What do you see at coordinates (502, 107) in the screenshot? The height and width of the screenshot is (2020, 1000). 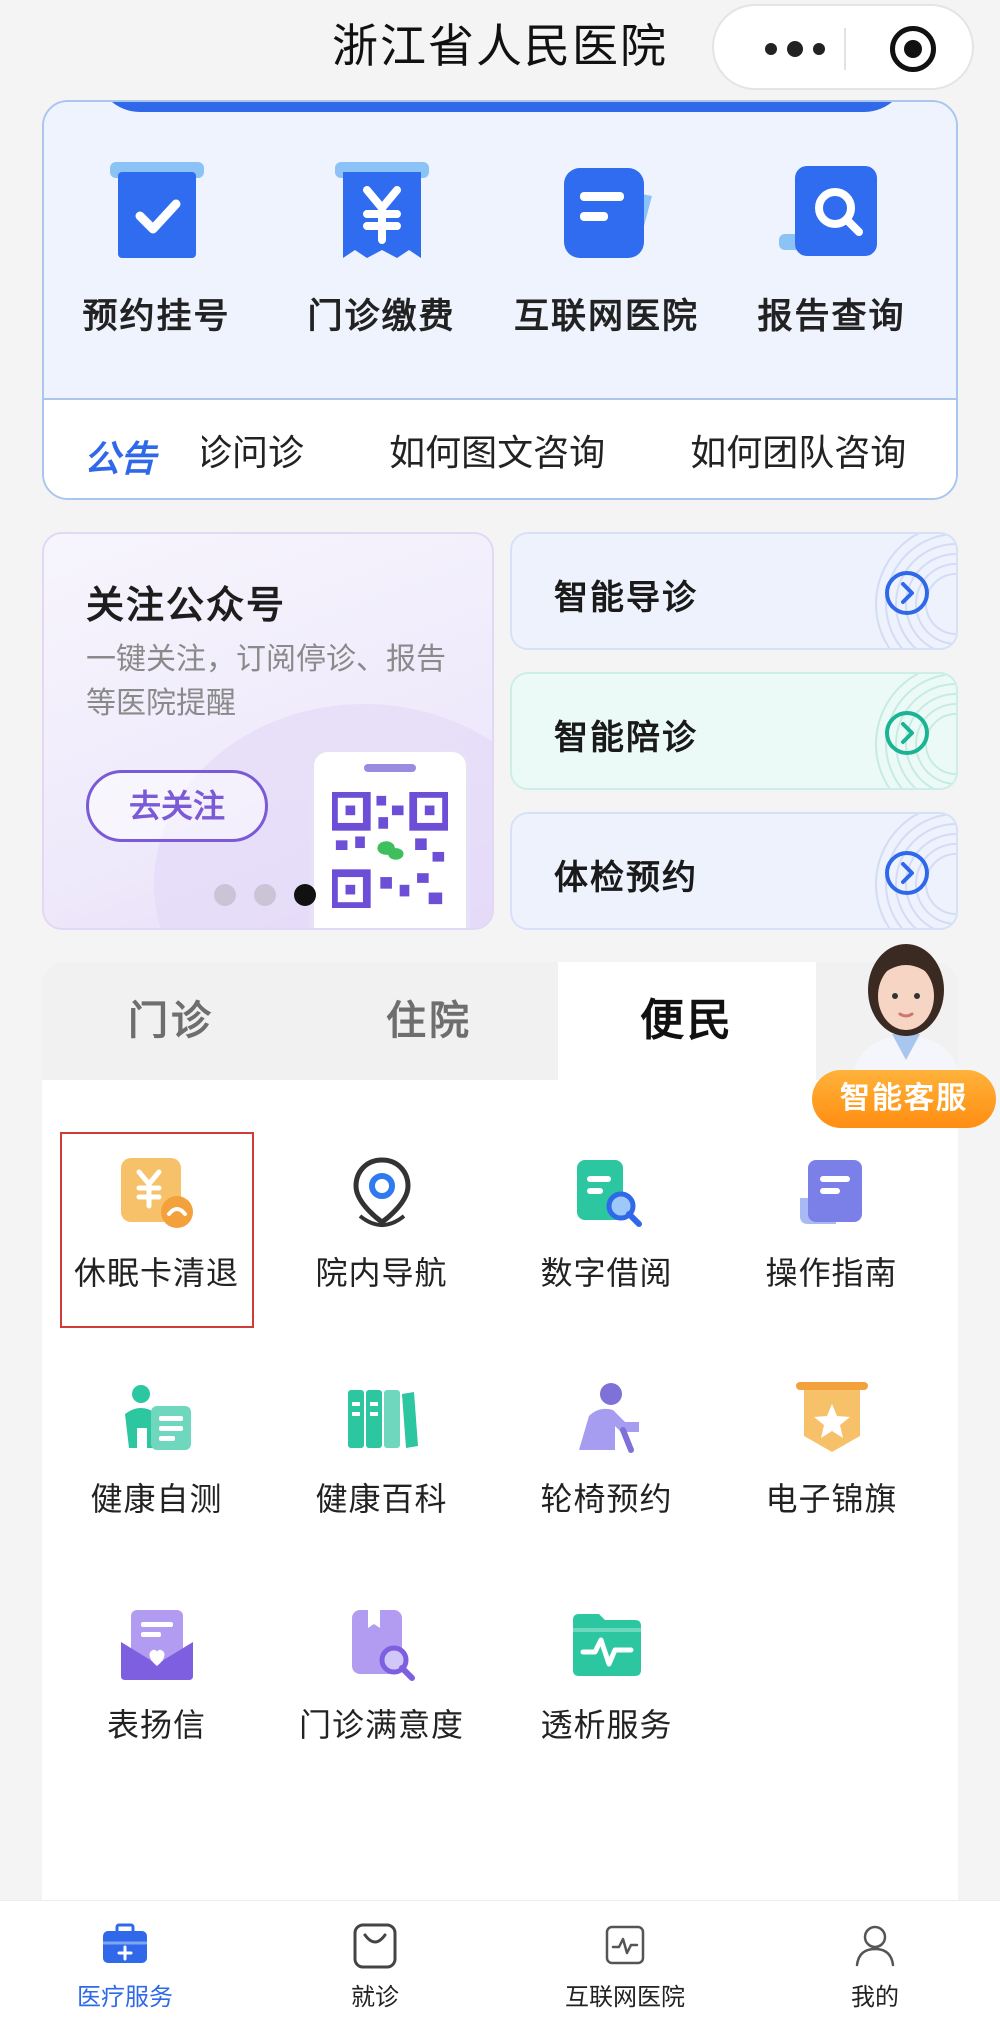 I see `decorative-blue-edge` at bounding box center [502, 107].